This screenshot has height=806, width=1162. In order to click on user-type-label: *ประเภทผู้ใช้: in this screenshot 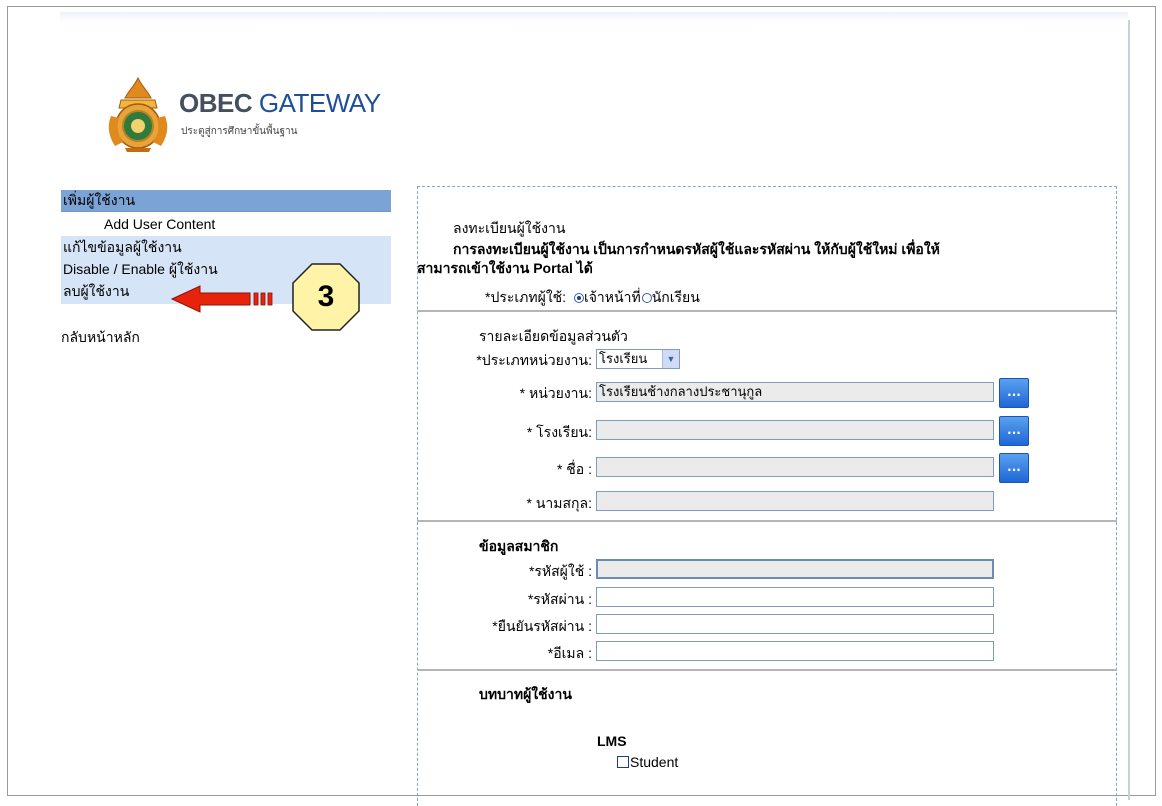, I will do `click(526, 297)`.